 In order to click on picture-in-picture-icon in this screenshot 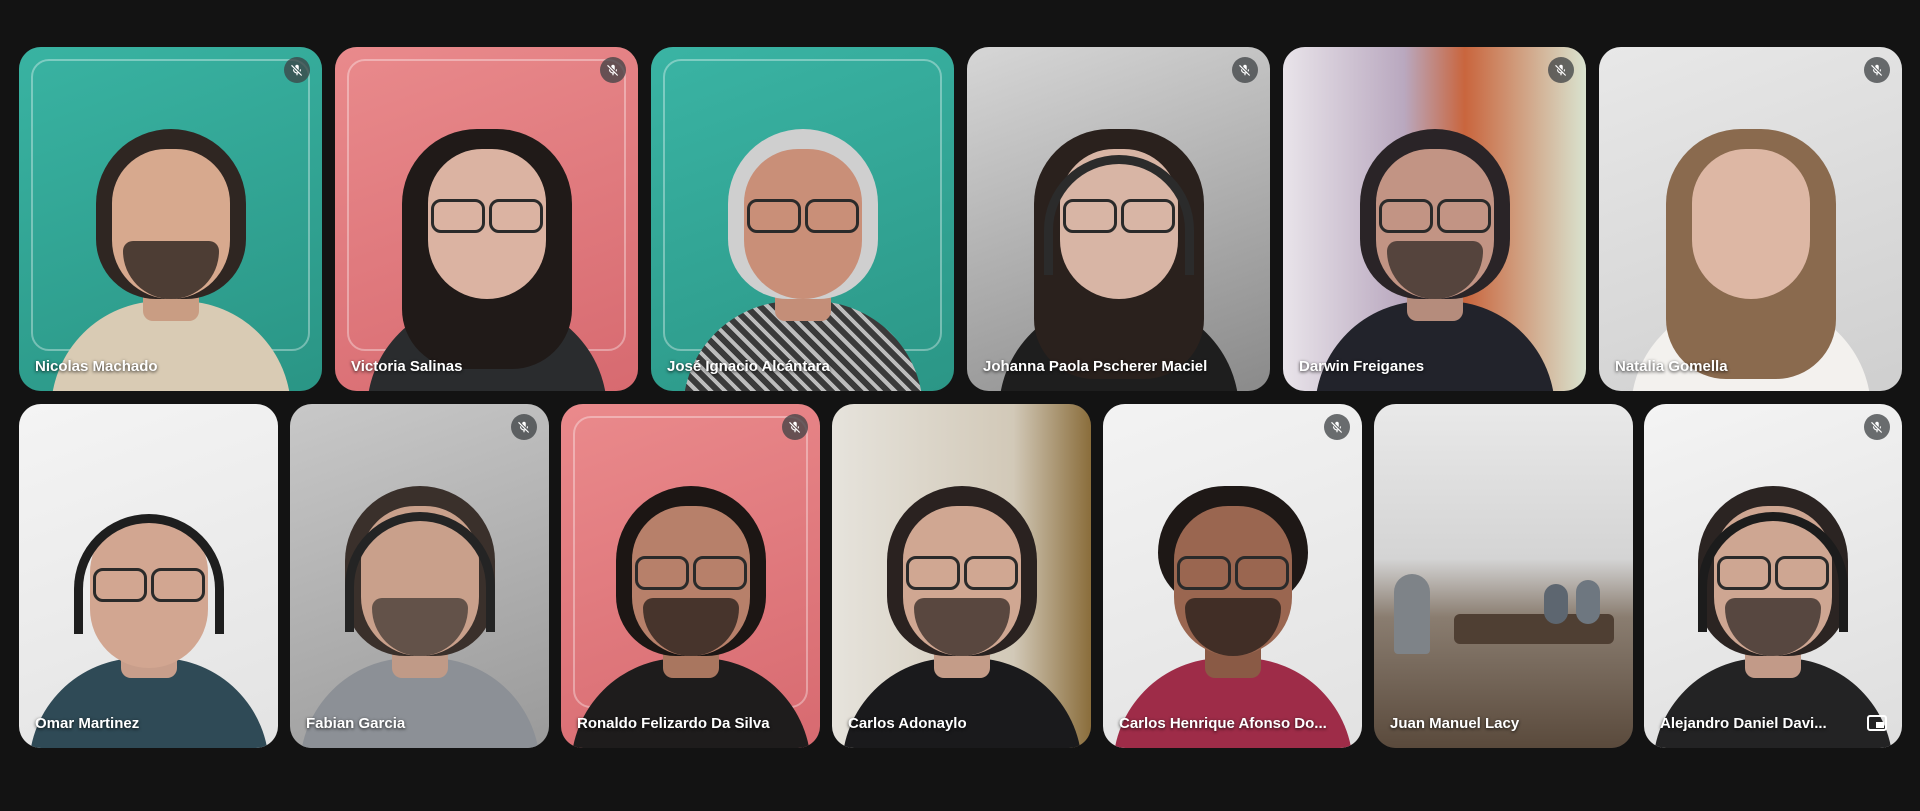, I will do `click(1877, 723)`.